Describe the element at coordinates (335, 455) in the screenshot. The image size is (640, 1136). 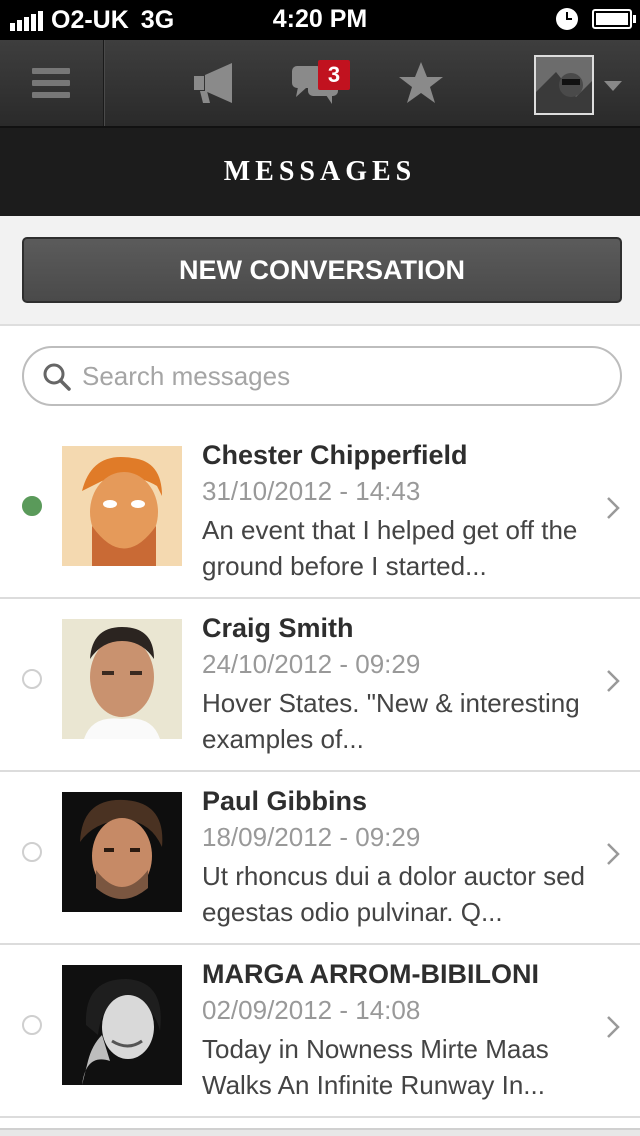
I see `sender-name: Chester Chipperfield` at that location.